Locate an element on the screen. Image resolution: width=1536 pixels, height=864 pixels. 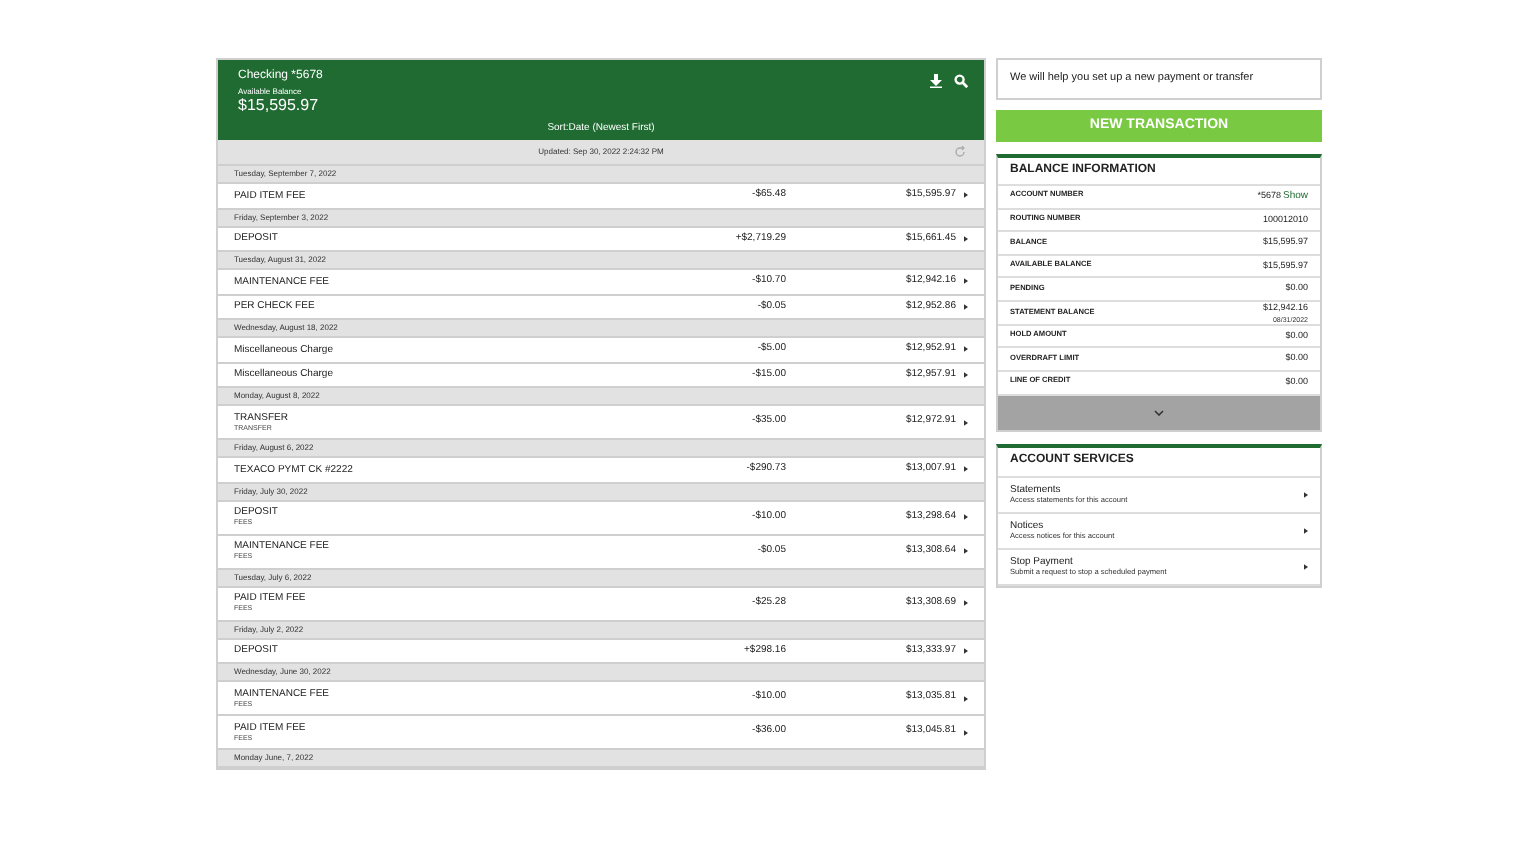
download-icon is located at coordinates (936, 81).